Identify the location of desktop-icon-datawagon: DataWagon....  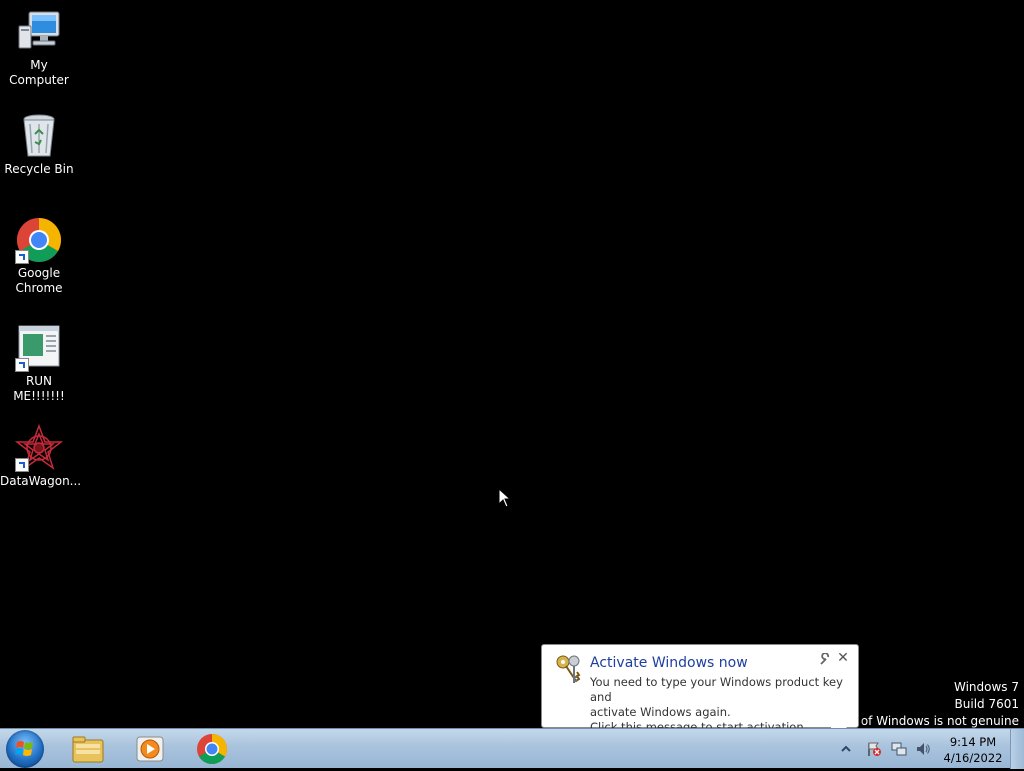
(41, 456).